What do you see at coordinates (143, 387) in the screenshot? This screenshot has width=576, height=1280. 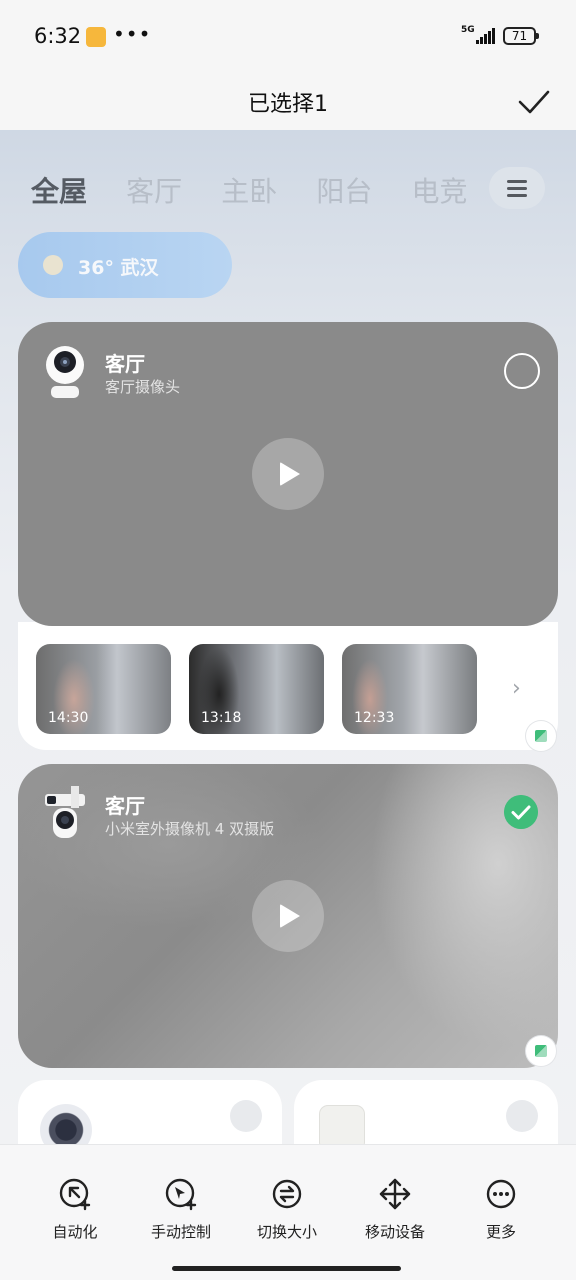 I see `camera-device-name: 客厅摄像头` at bounding box center [143, 387].